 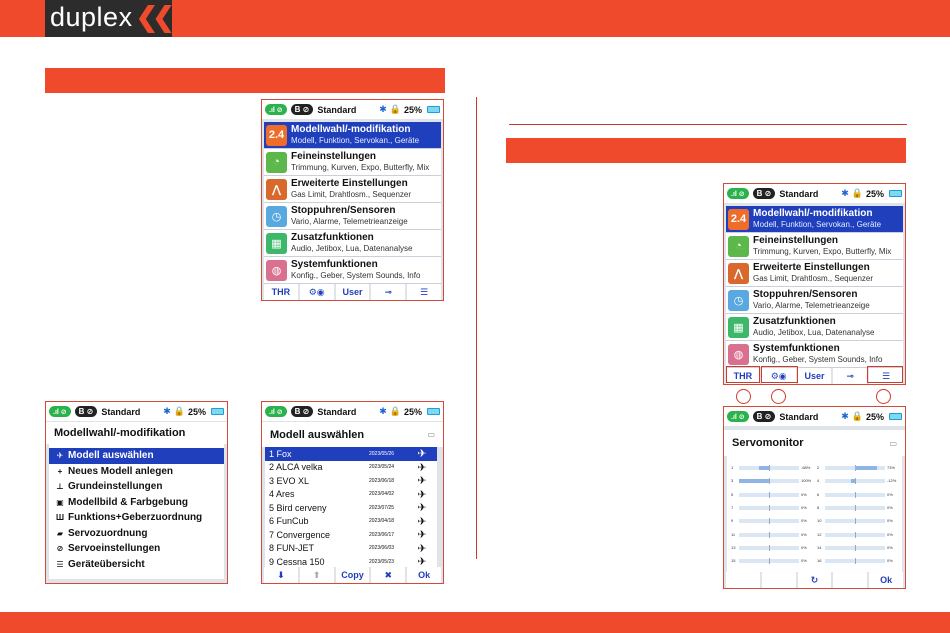 I want to click on menu-item-title: Stoppuhren/Sensoren, so click(x=343, y=210).